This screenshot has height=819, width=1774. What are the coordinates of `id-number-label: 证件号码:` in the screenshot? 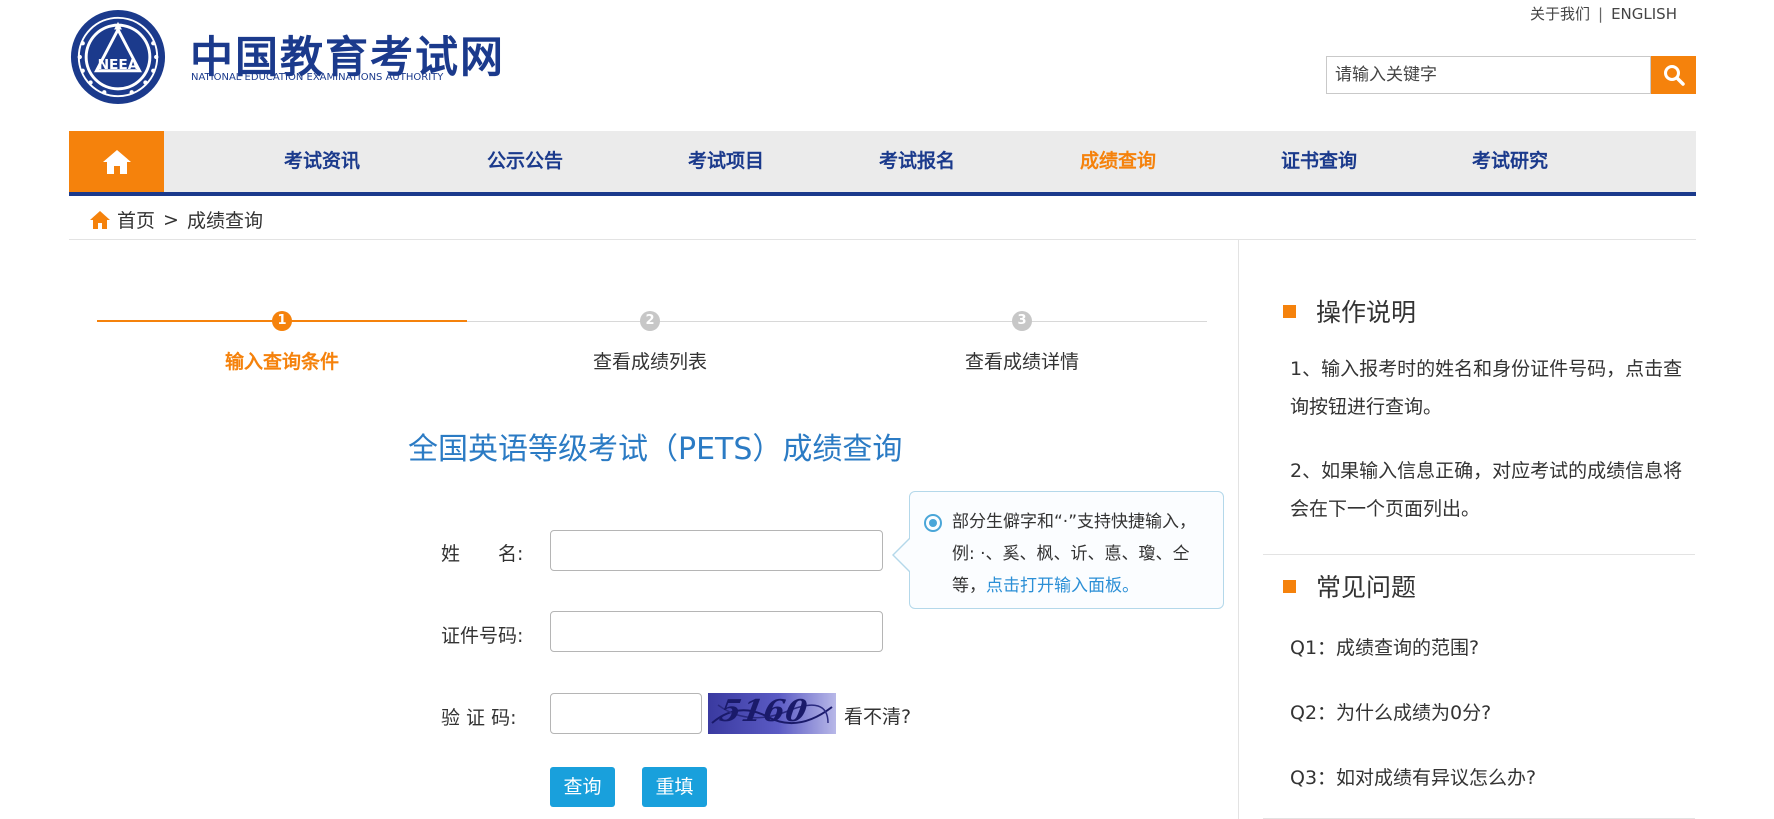 It's located at (482, 636).